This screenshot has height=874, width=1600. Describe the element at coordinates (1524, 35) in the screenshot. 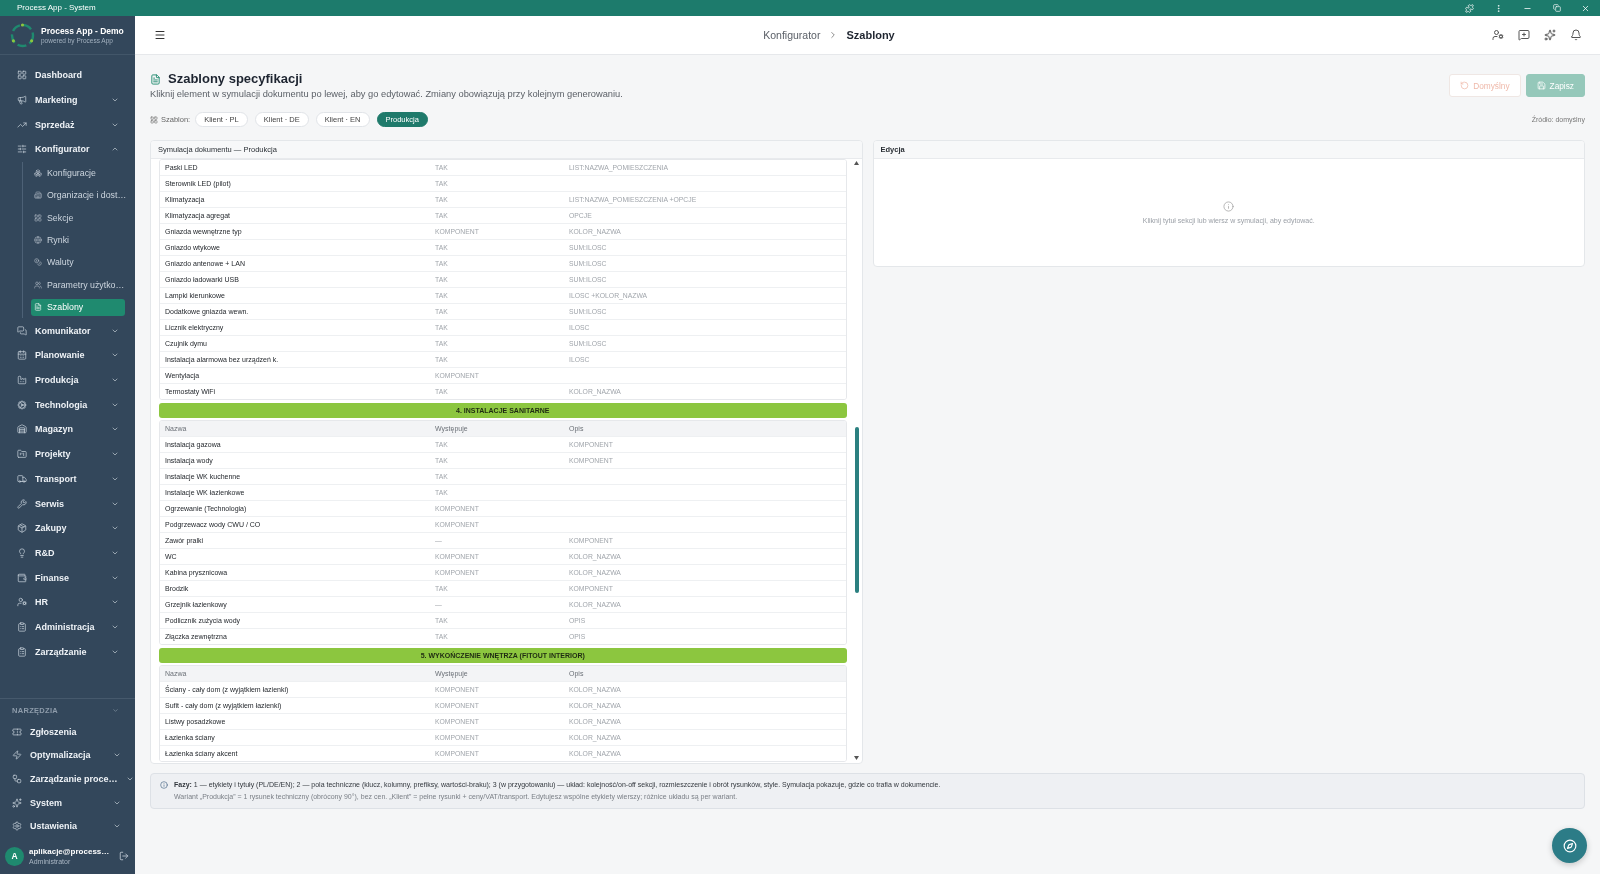

I see `message-plus-icon` at that location.